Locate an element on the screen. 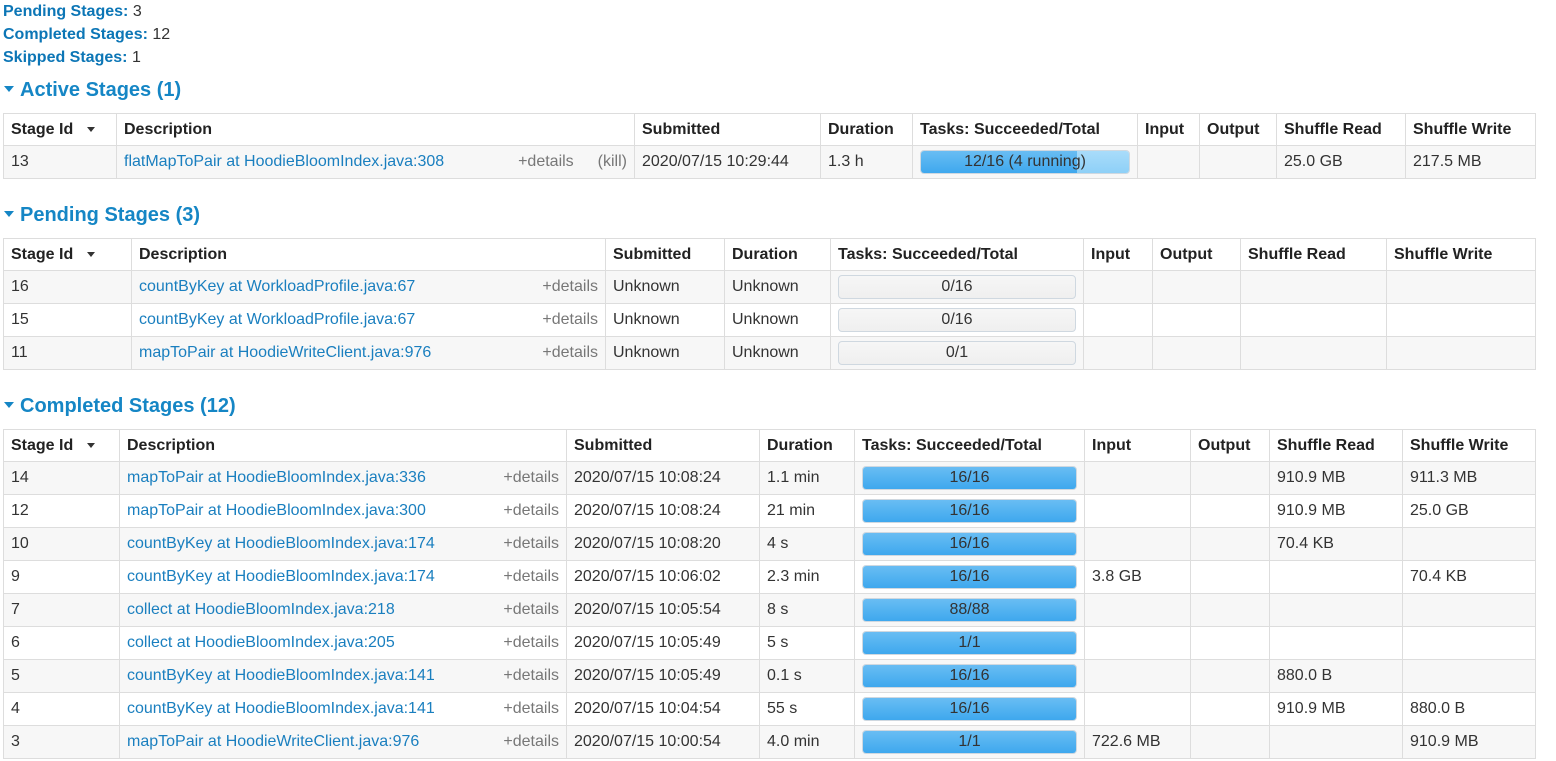 The image size is (1556, 761). input-cell is located at coordinates (1137, 610).